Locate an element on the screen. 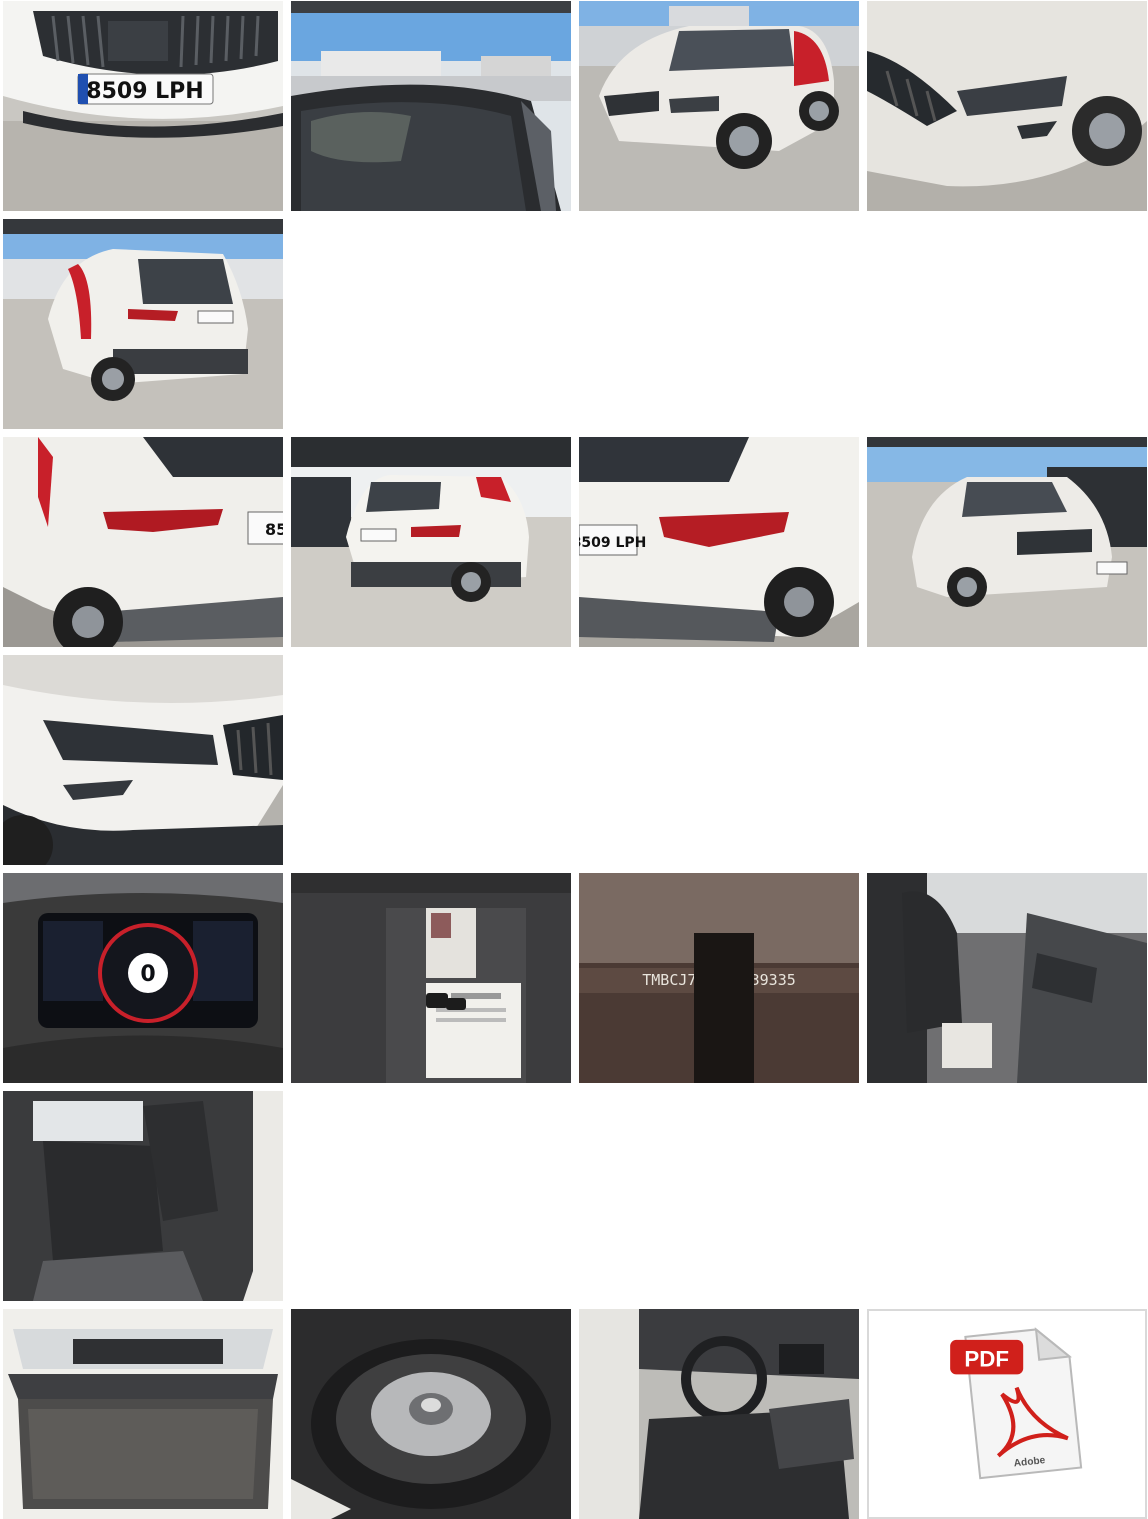 Image resolution: width=1148 pixels, height=1519 pixels. rear-seats-photo is located at coordinates (143, 1196).